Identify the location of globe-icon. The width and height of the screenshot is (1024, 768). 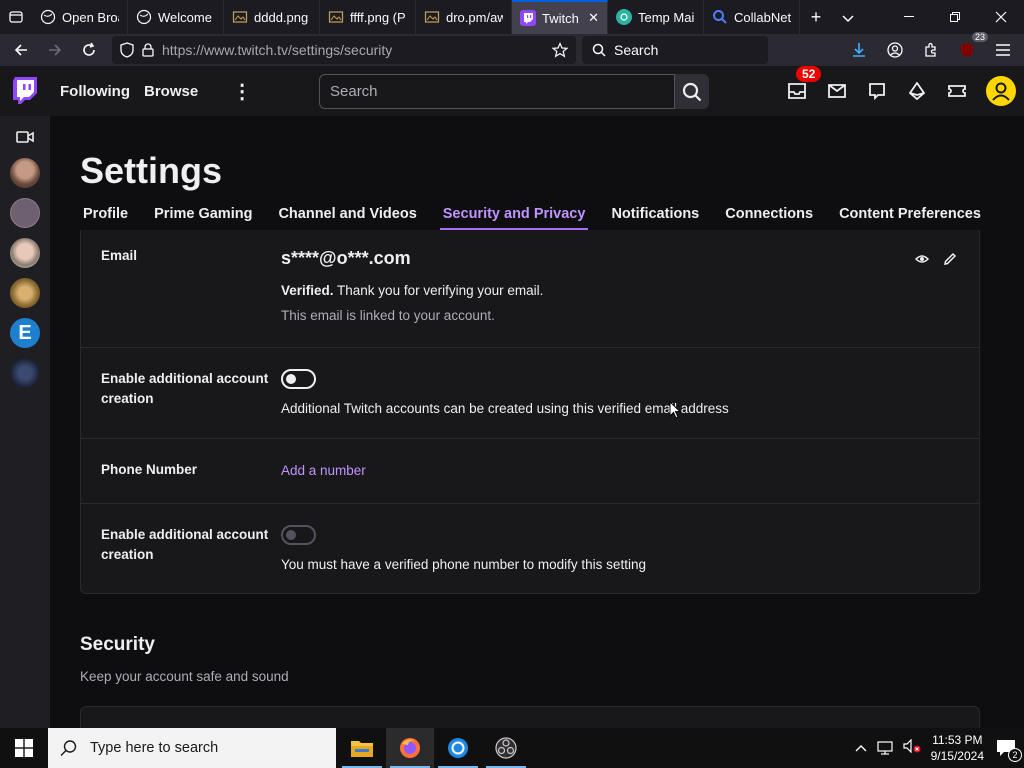
(144, 17).